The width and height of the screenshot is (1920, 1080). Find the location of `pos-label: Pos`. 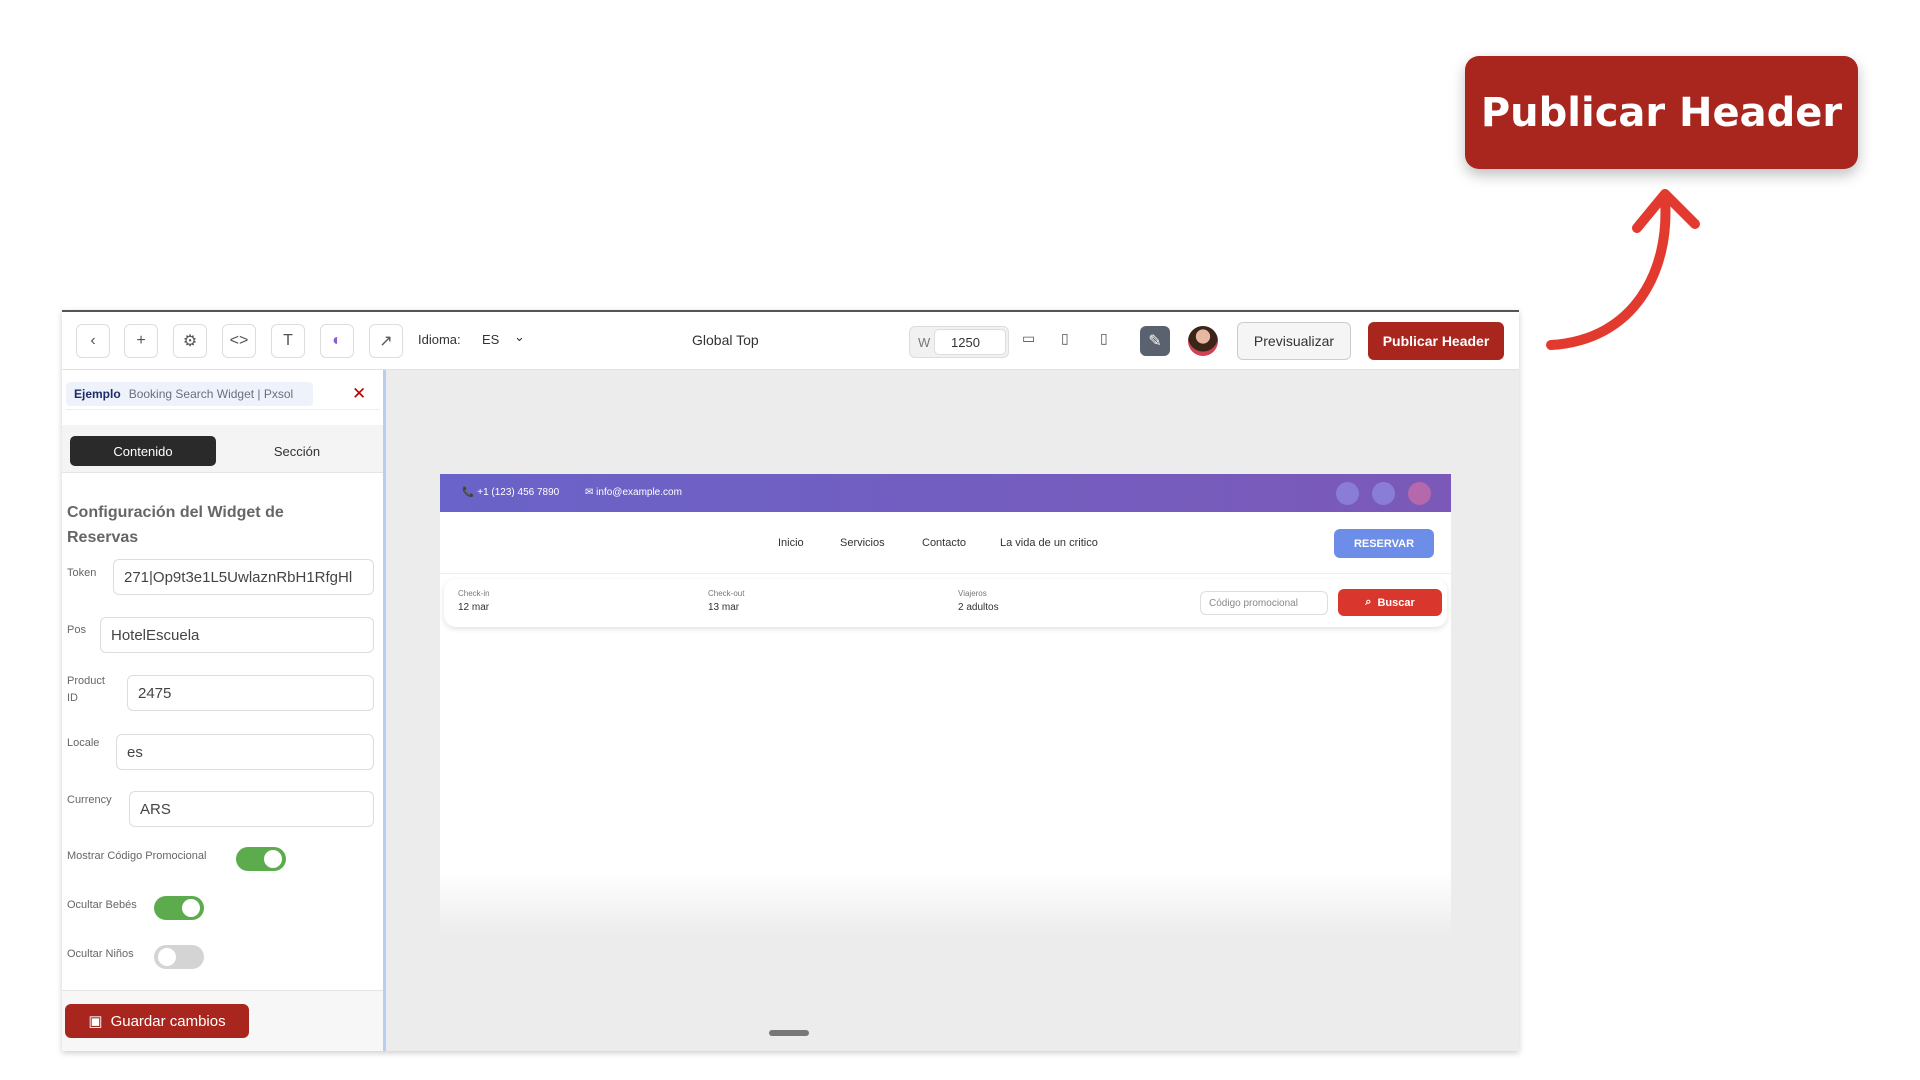

pos-label: Pos is located at coordinates (76, 630).